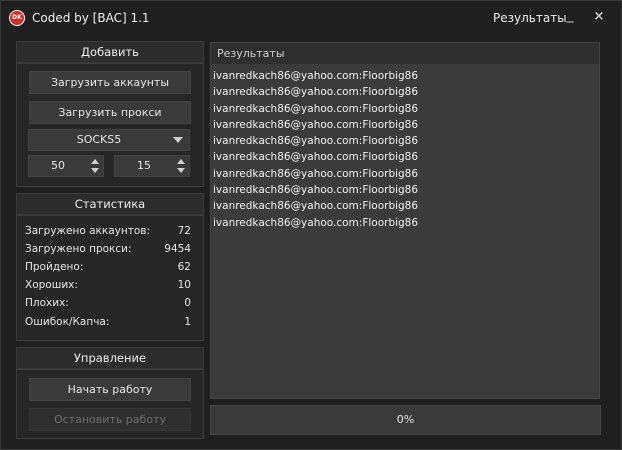  I want to click on results-title-label: Результаты, so click(530, 18).